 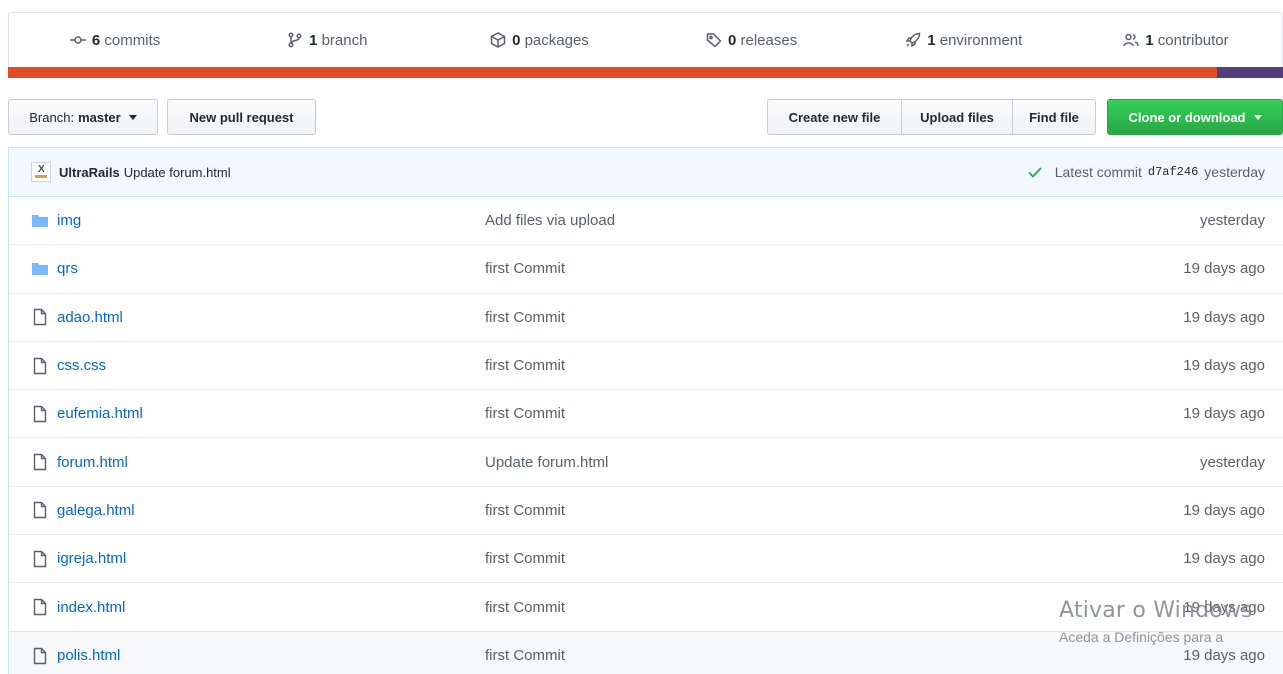 What do you see at coordinates (1131, 40) in the screenshot?
I see `people-icon` at bounding box center [1131, 40].